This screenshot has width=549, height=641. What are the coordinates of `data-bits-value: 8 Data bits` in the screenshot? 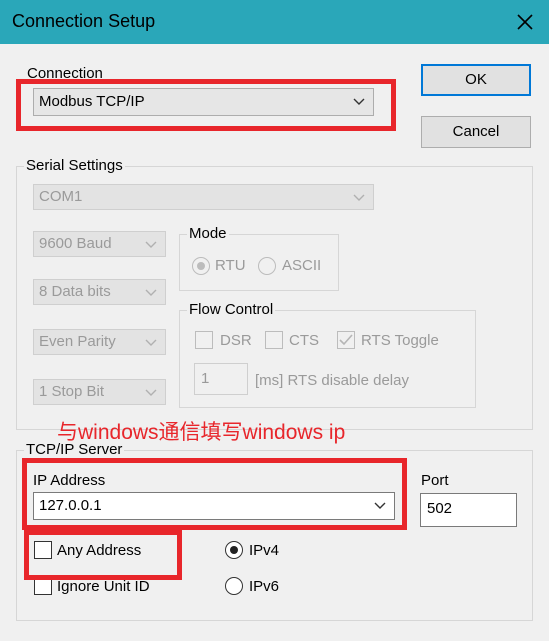 It's located at (75, 291).